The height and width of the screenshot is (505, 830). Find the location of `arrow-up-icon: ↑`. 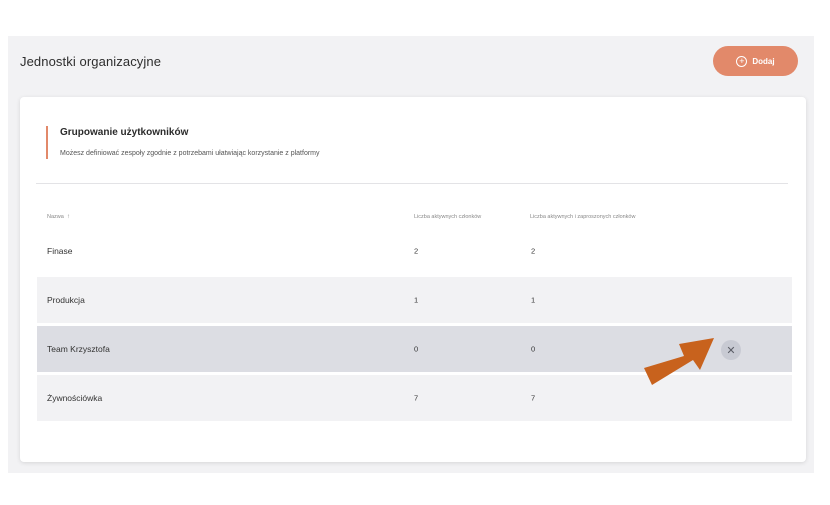

arrow-up-icon: ↑ is located at coordinates (68, 217).